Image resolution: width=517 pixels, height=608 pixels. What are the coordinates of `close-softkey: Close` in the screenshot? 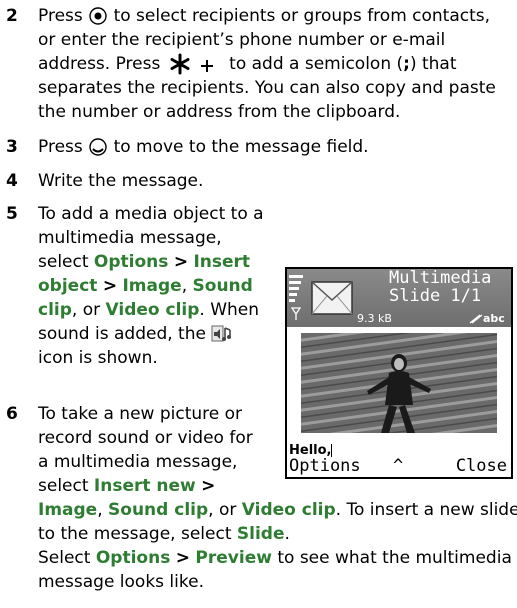 It's located at (481, 466).